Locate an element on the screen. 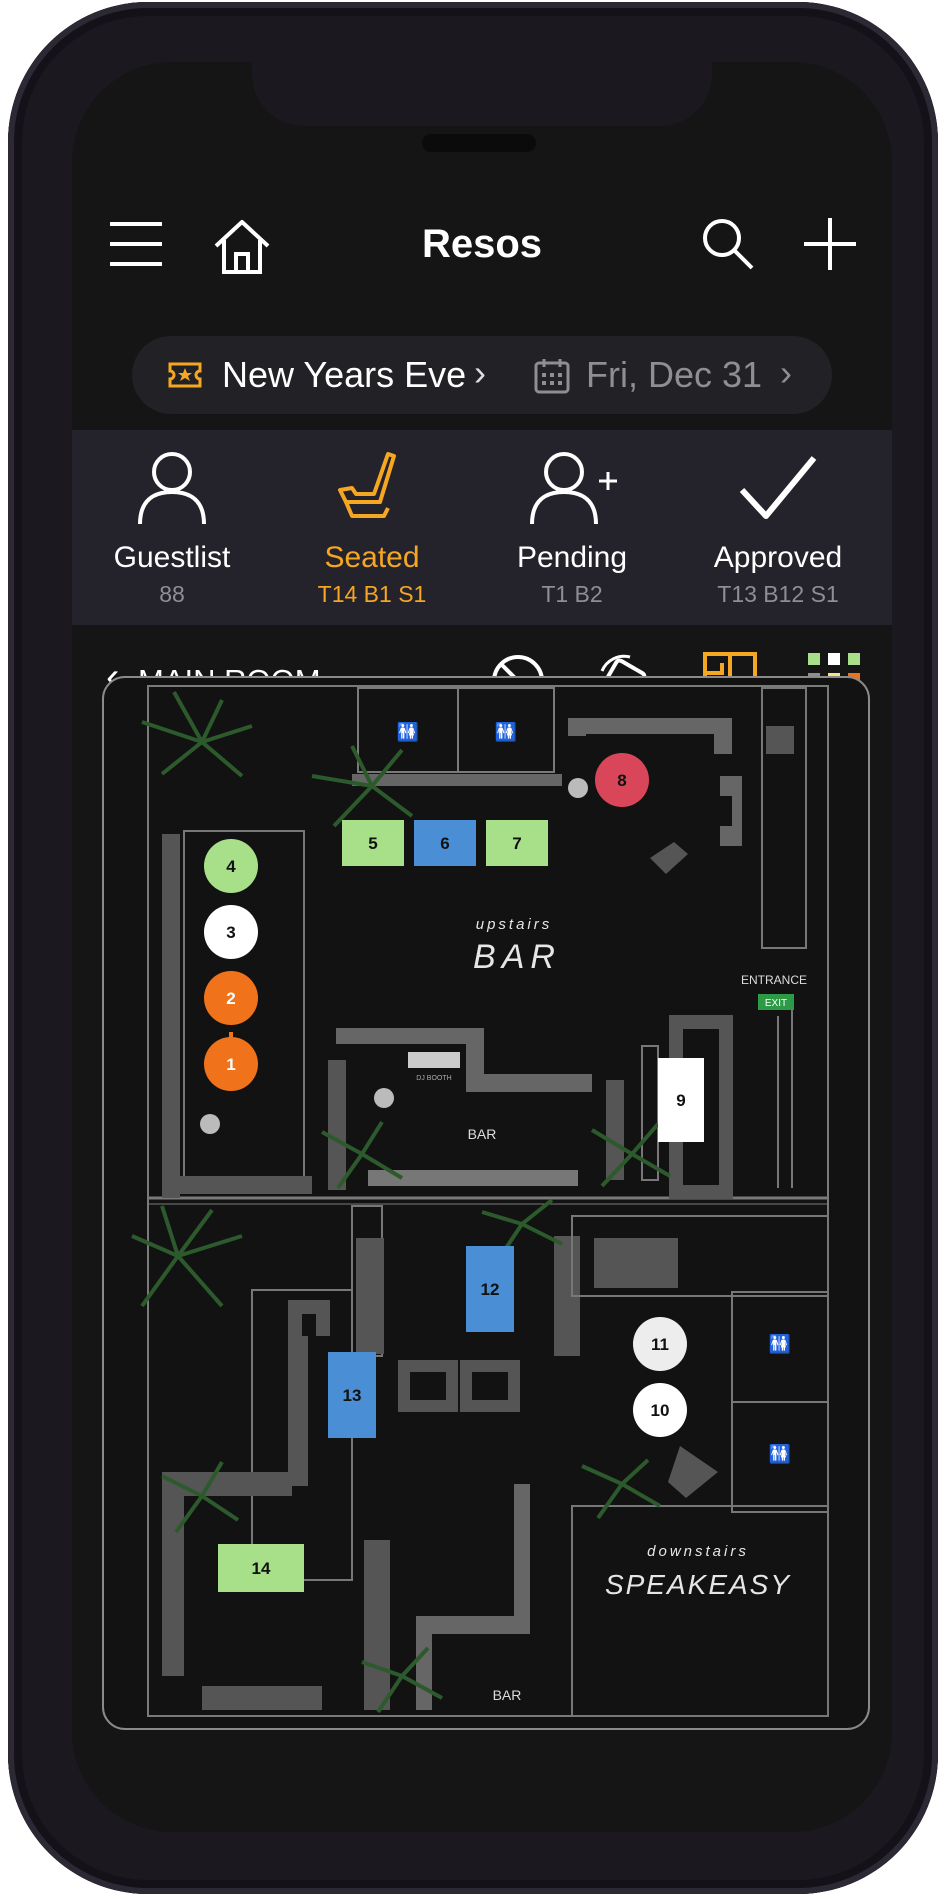 This screenshot has width=952, height=1899. table-number: 6 is located at coordinates (444, 843).